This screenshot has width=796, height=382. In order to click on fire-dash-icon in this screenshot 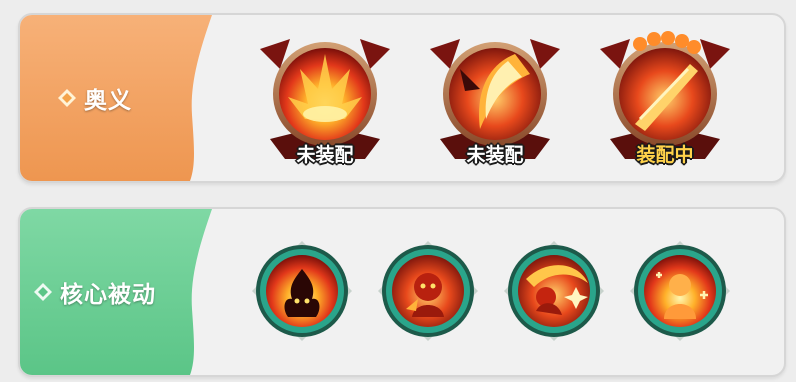, I will do `click(554, 291)`.